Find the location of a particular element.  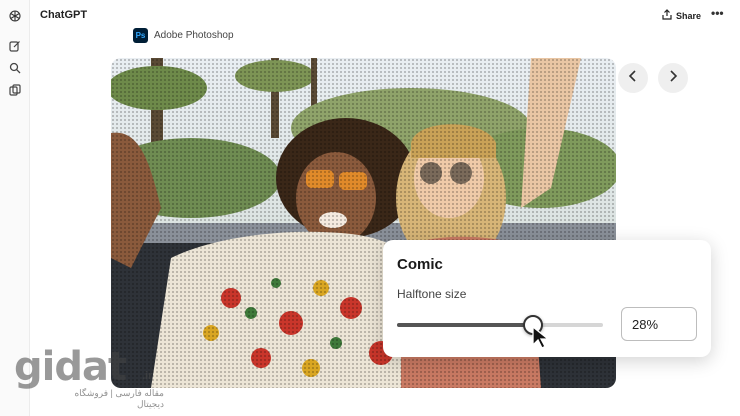

photoshop-logo-icon: Ps is located at coordinates (140, 35).